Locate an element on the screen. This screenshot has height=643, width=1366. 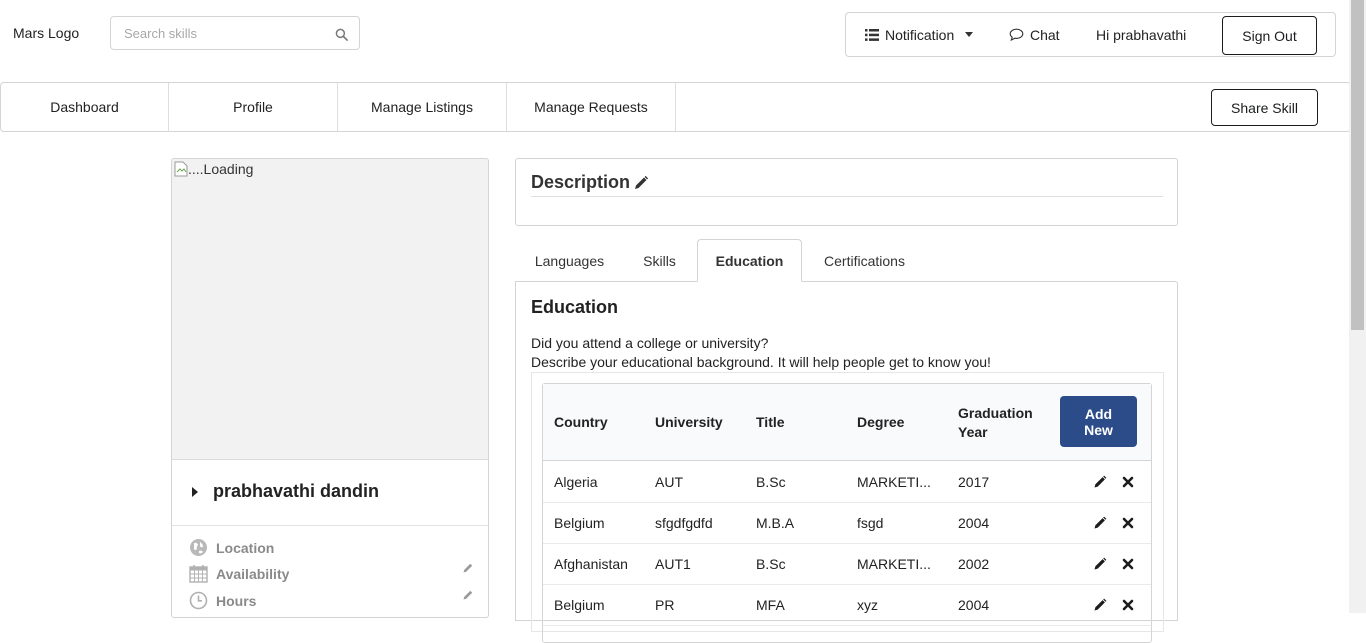
add-new-button: Add New is located at coordinates (1098, 421).